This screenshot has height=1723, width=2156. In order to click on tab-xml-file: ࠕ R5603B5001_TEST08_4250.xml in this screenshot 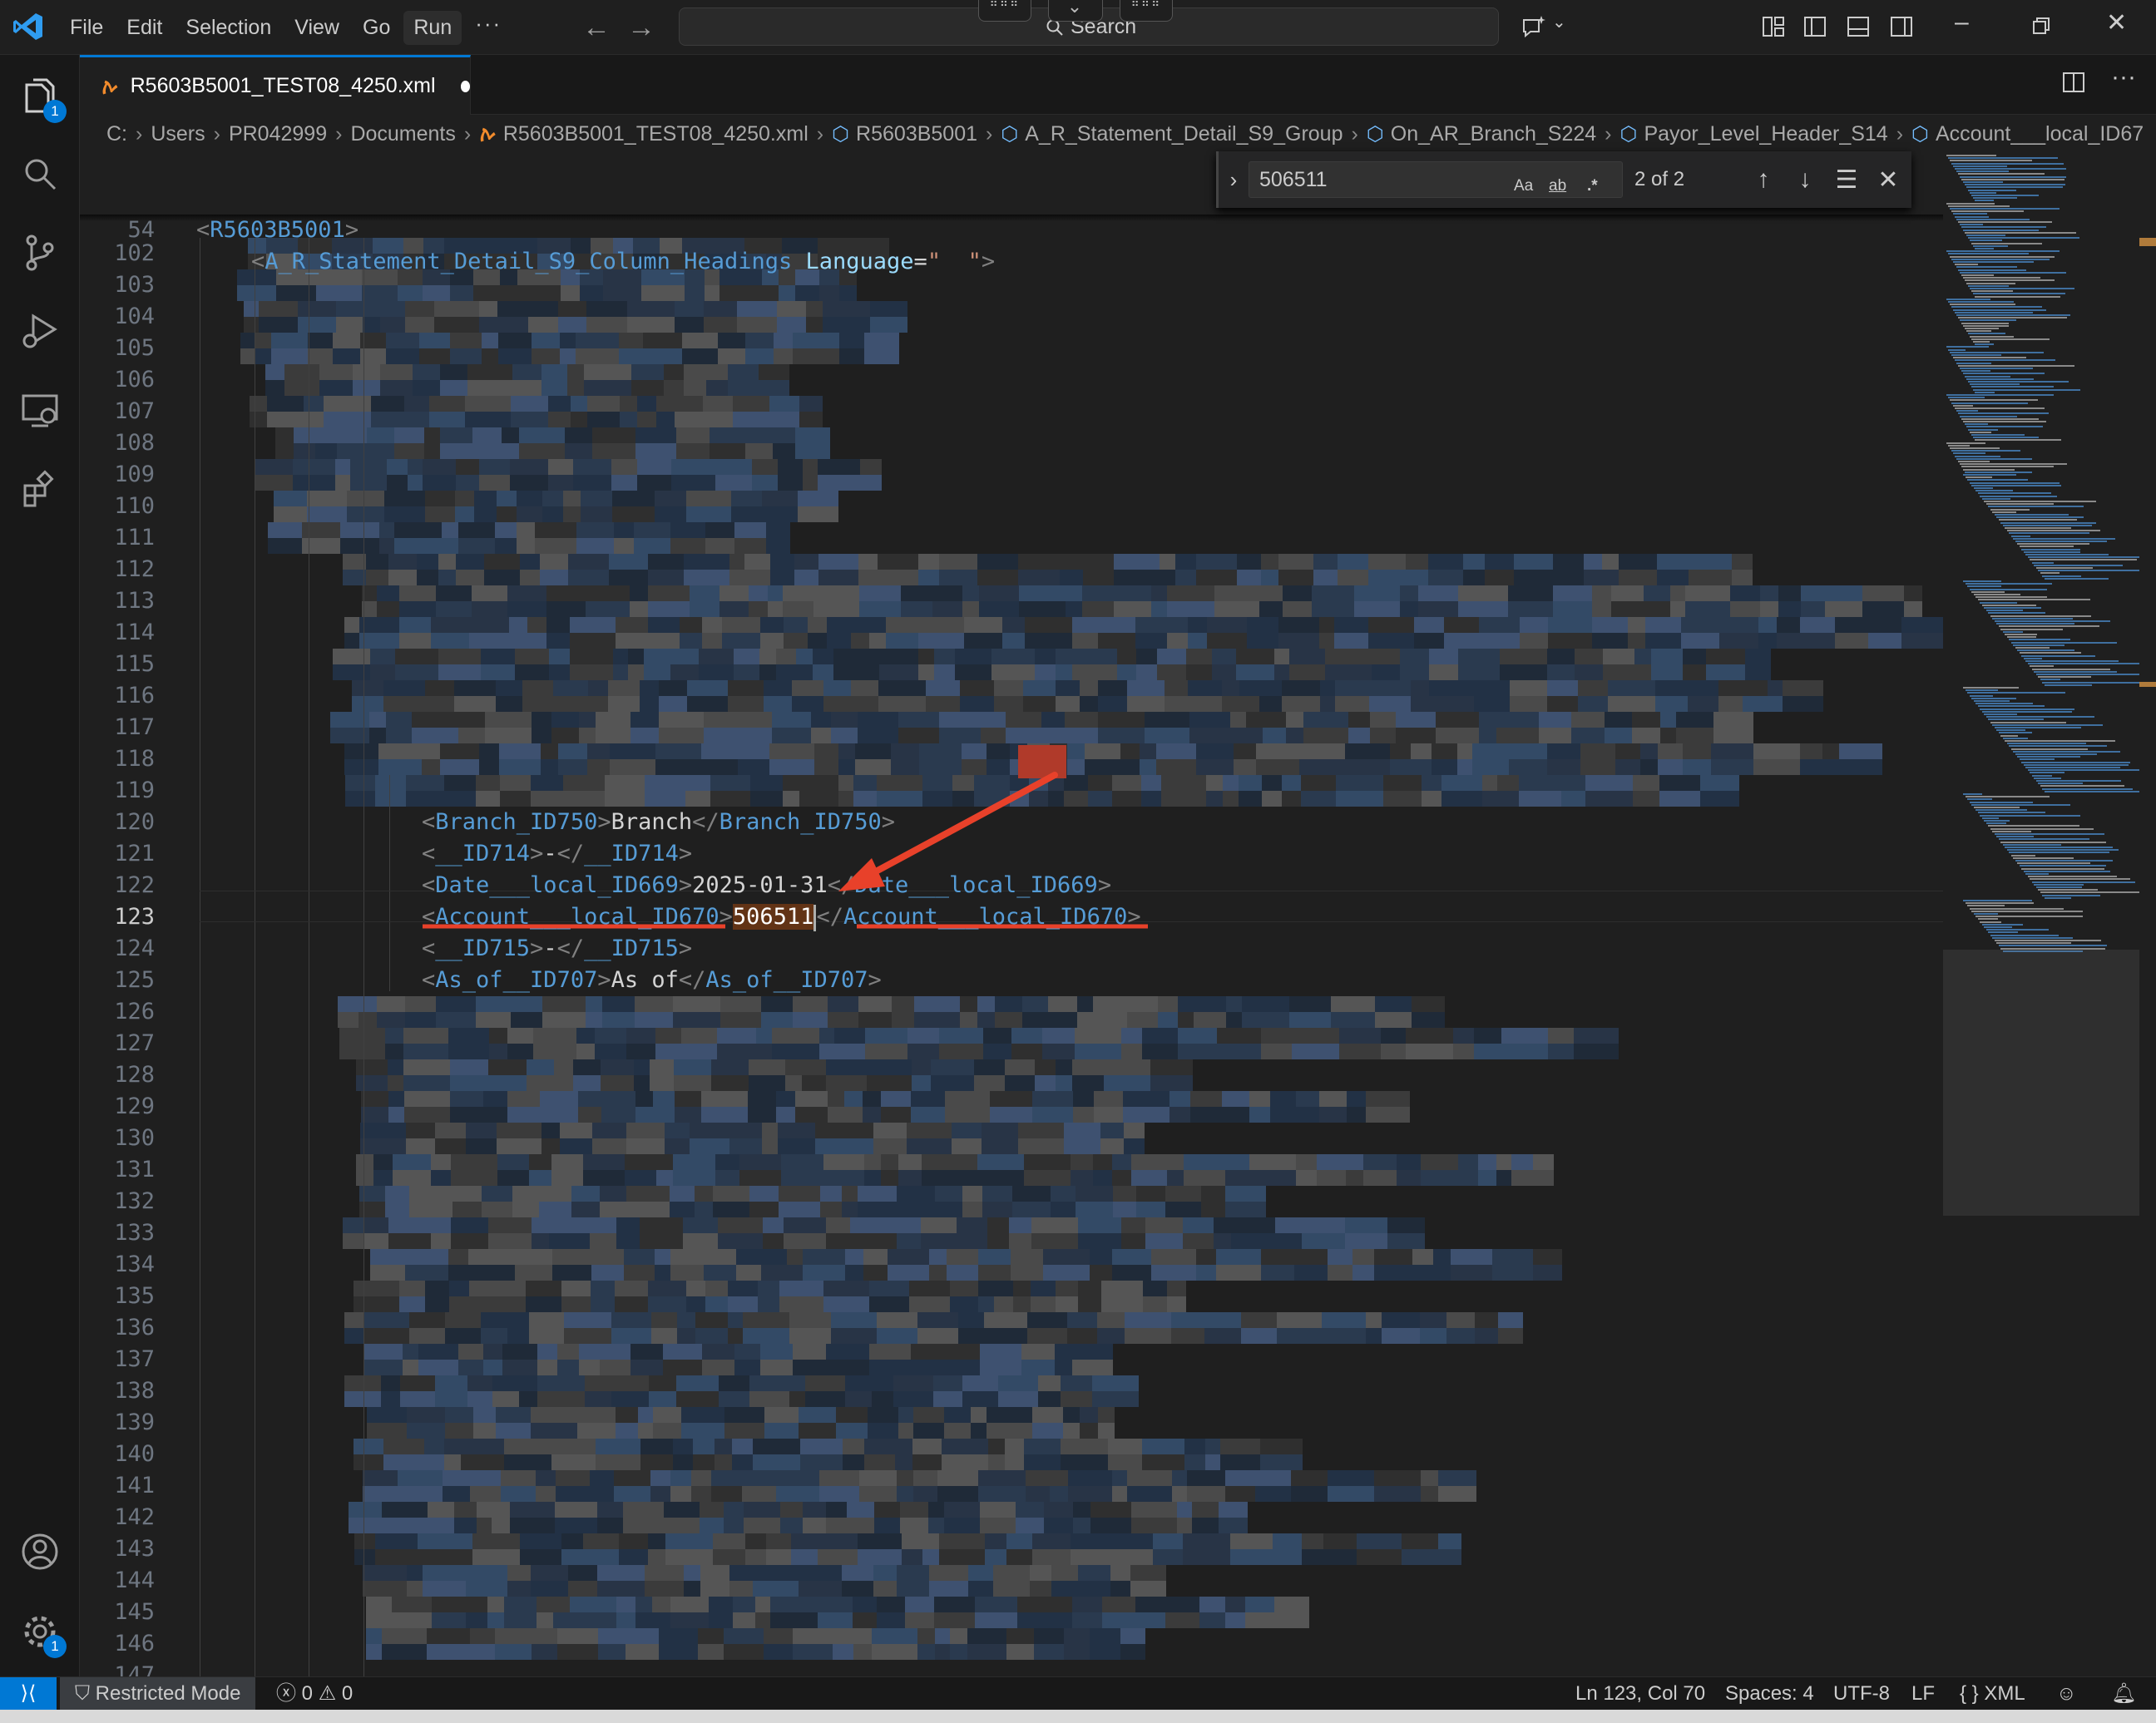, I will do `click(275, 85)`.